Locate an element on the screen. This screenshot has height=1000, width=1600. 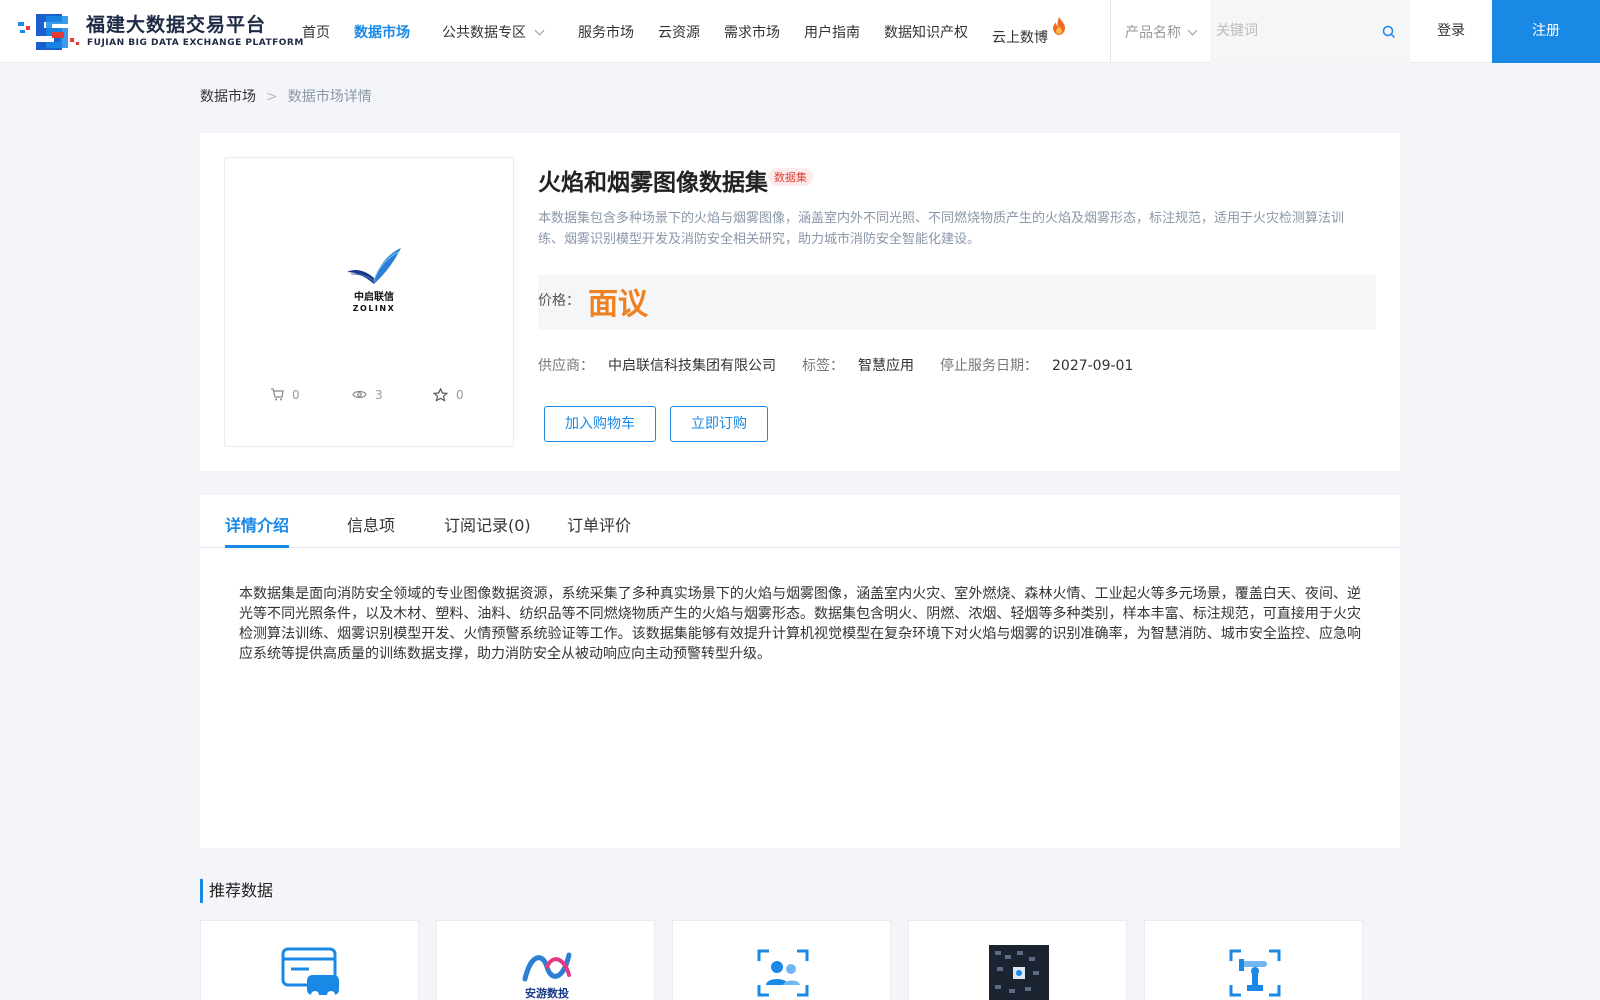
tag-info: 标签： 智慧应用 is located at coordinates (858, 365).